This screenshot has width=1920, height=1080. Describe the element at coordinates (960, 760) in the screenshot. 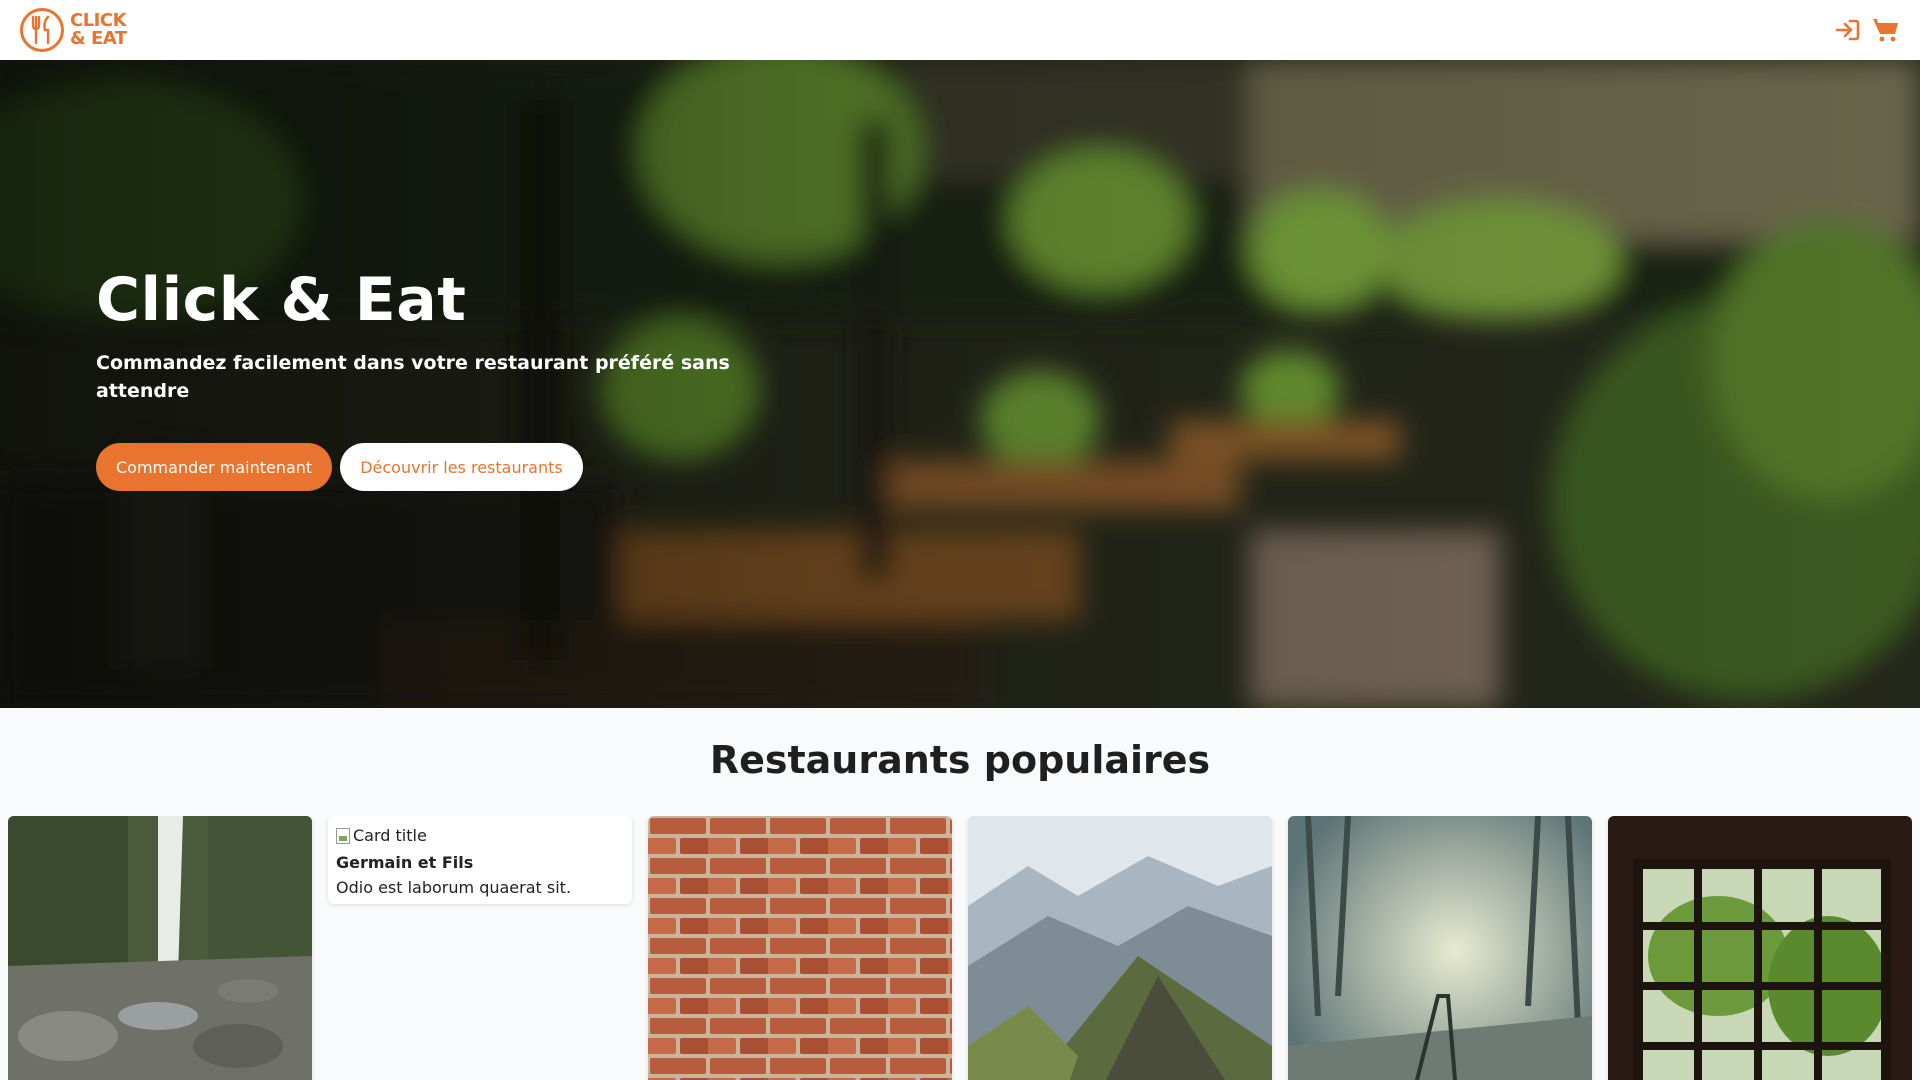

I see `section-title: Restaurants populaires` at that location.